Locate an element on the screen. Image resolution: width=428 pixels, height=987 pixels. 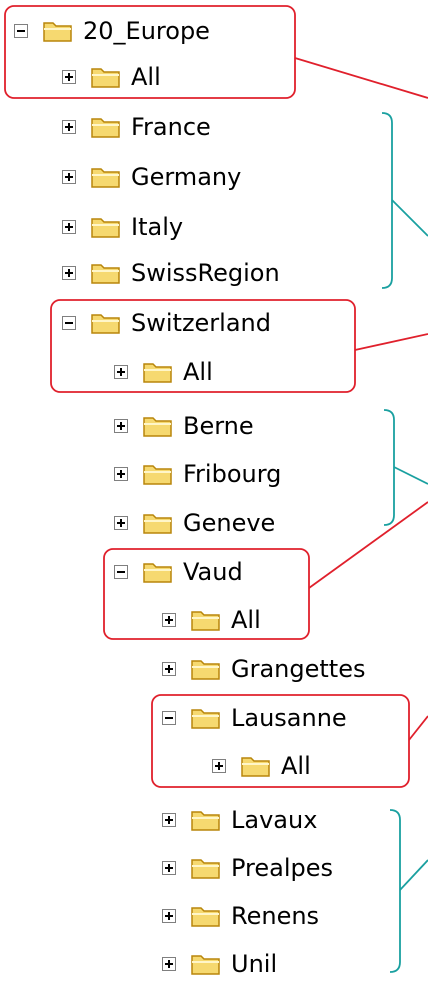
tree-item-prealpes: Prealpes is located at coordinates (247, 868).